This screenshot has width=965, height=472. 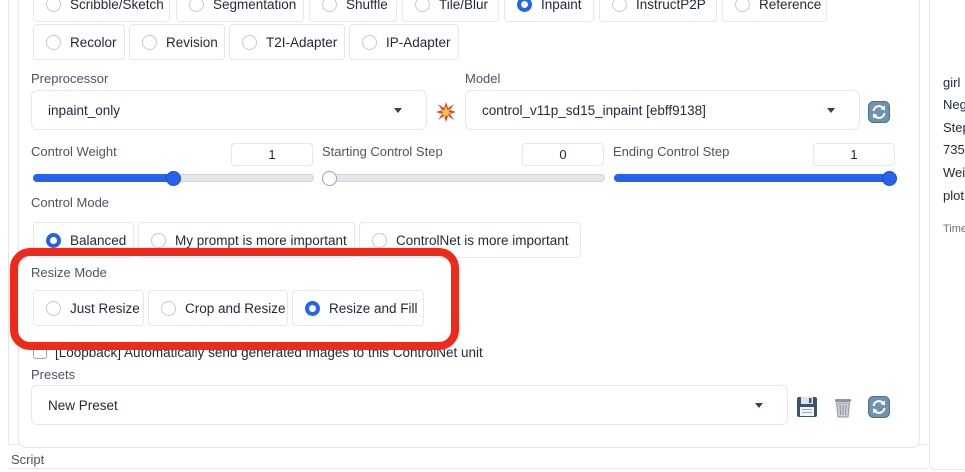 I want to click on radio-label: InstructP2P, so click(x=671, y=6).